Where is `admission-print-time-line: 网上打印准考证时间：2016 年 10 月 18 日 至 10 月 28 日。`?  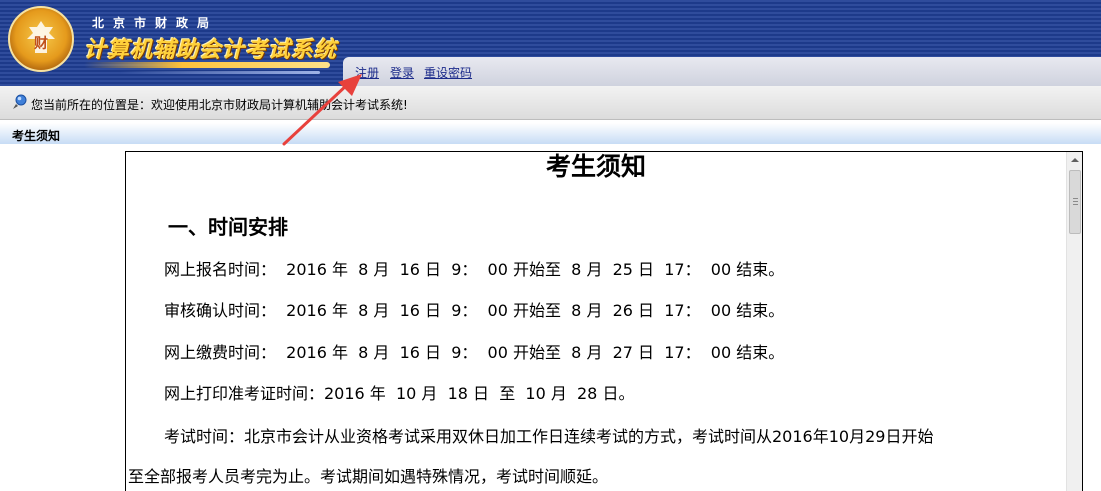 admission-print-time-line: 网上打印准考证时间：2016 年 10 月 18 日 至 10 月 28 日。 is located at coordinates (399, 393).